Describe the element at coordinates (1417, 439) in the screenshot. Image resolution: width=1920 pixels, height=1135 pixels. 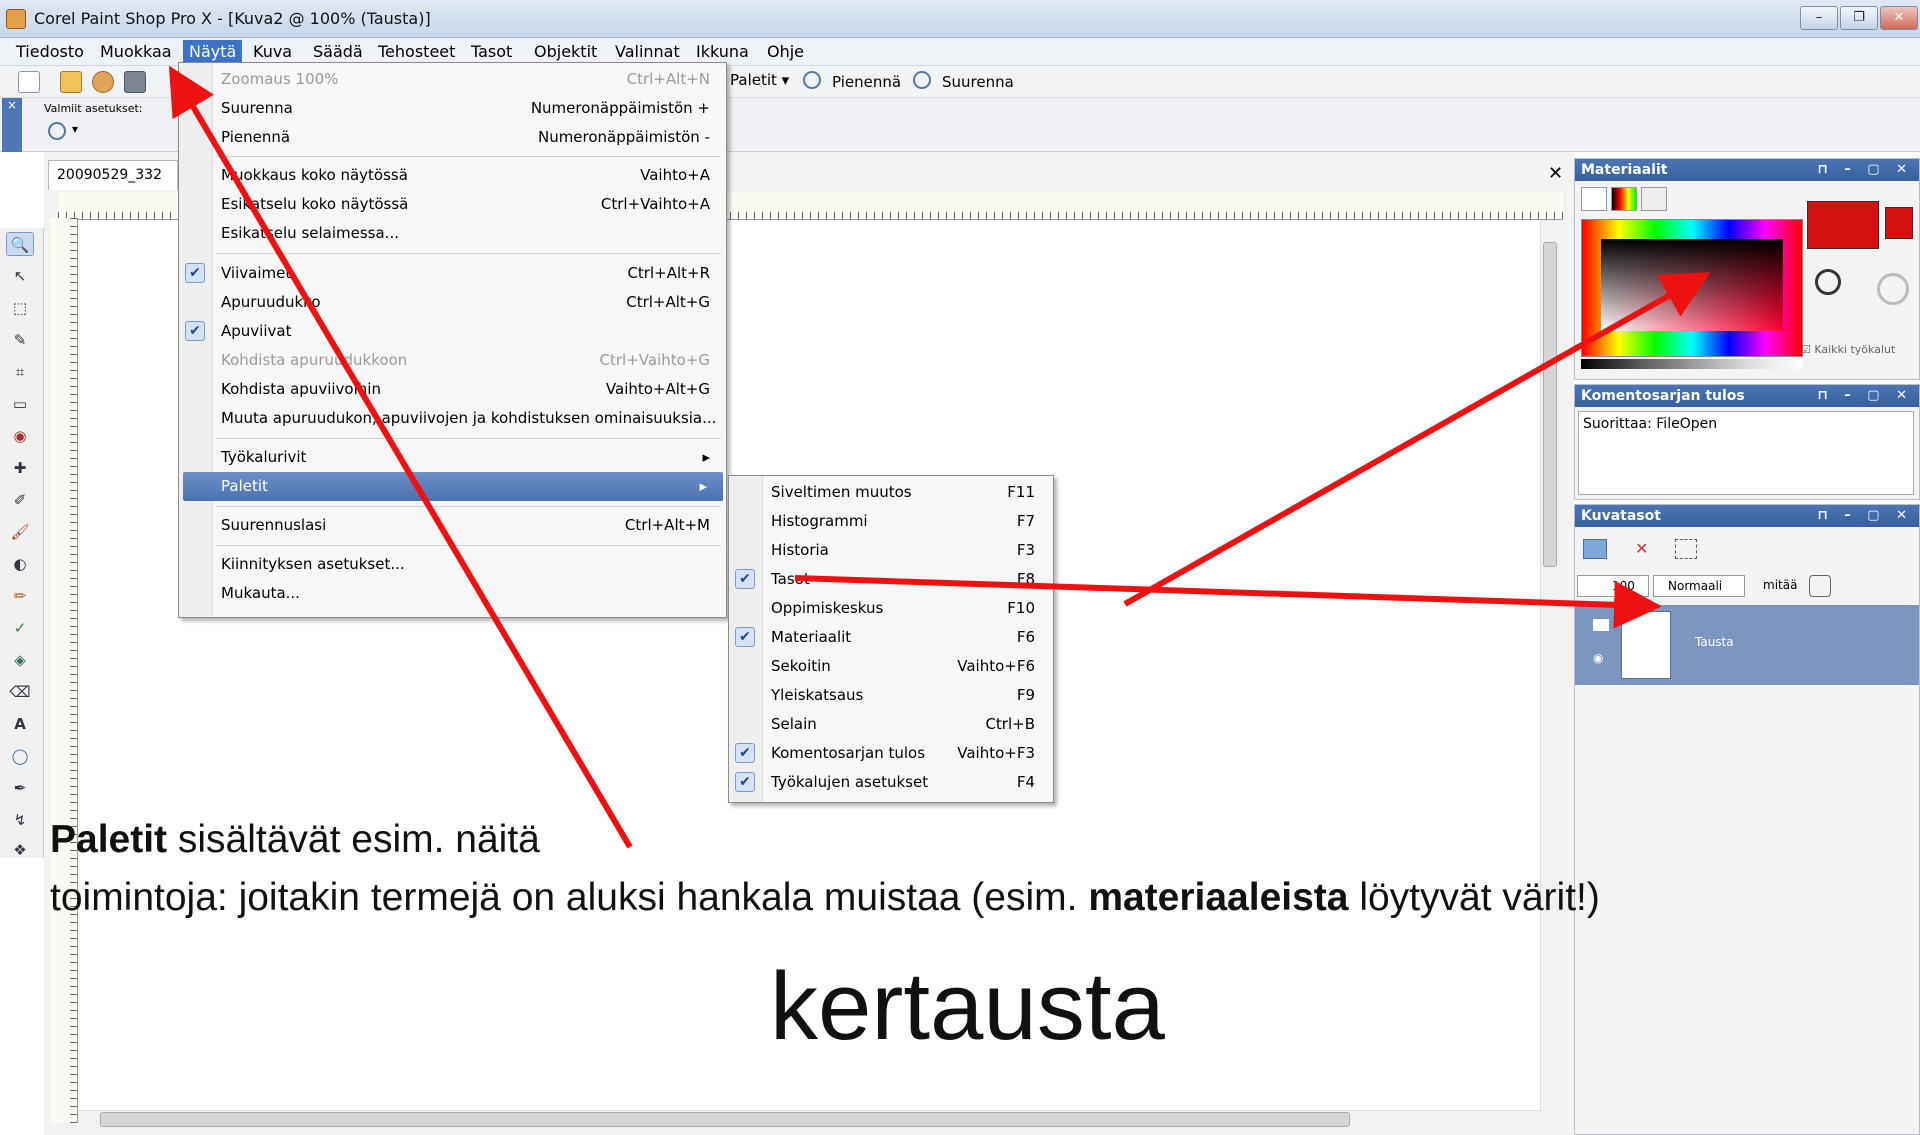
I see `arrow-to-materials-panel` at that location.